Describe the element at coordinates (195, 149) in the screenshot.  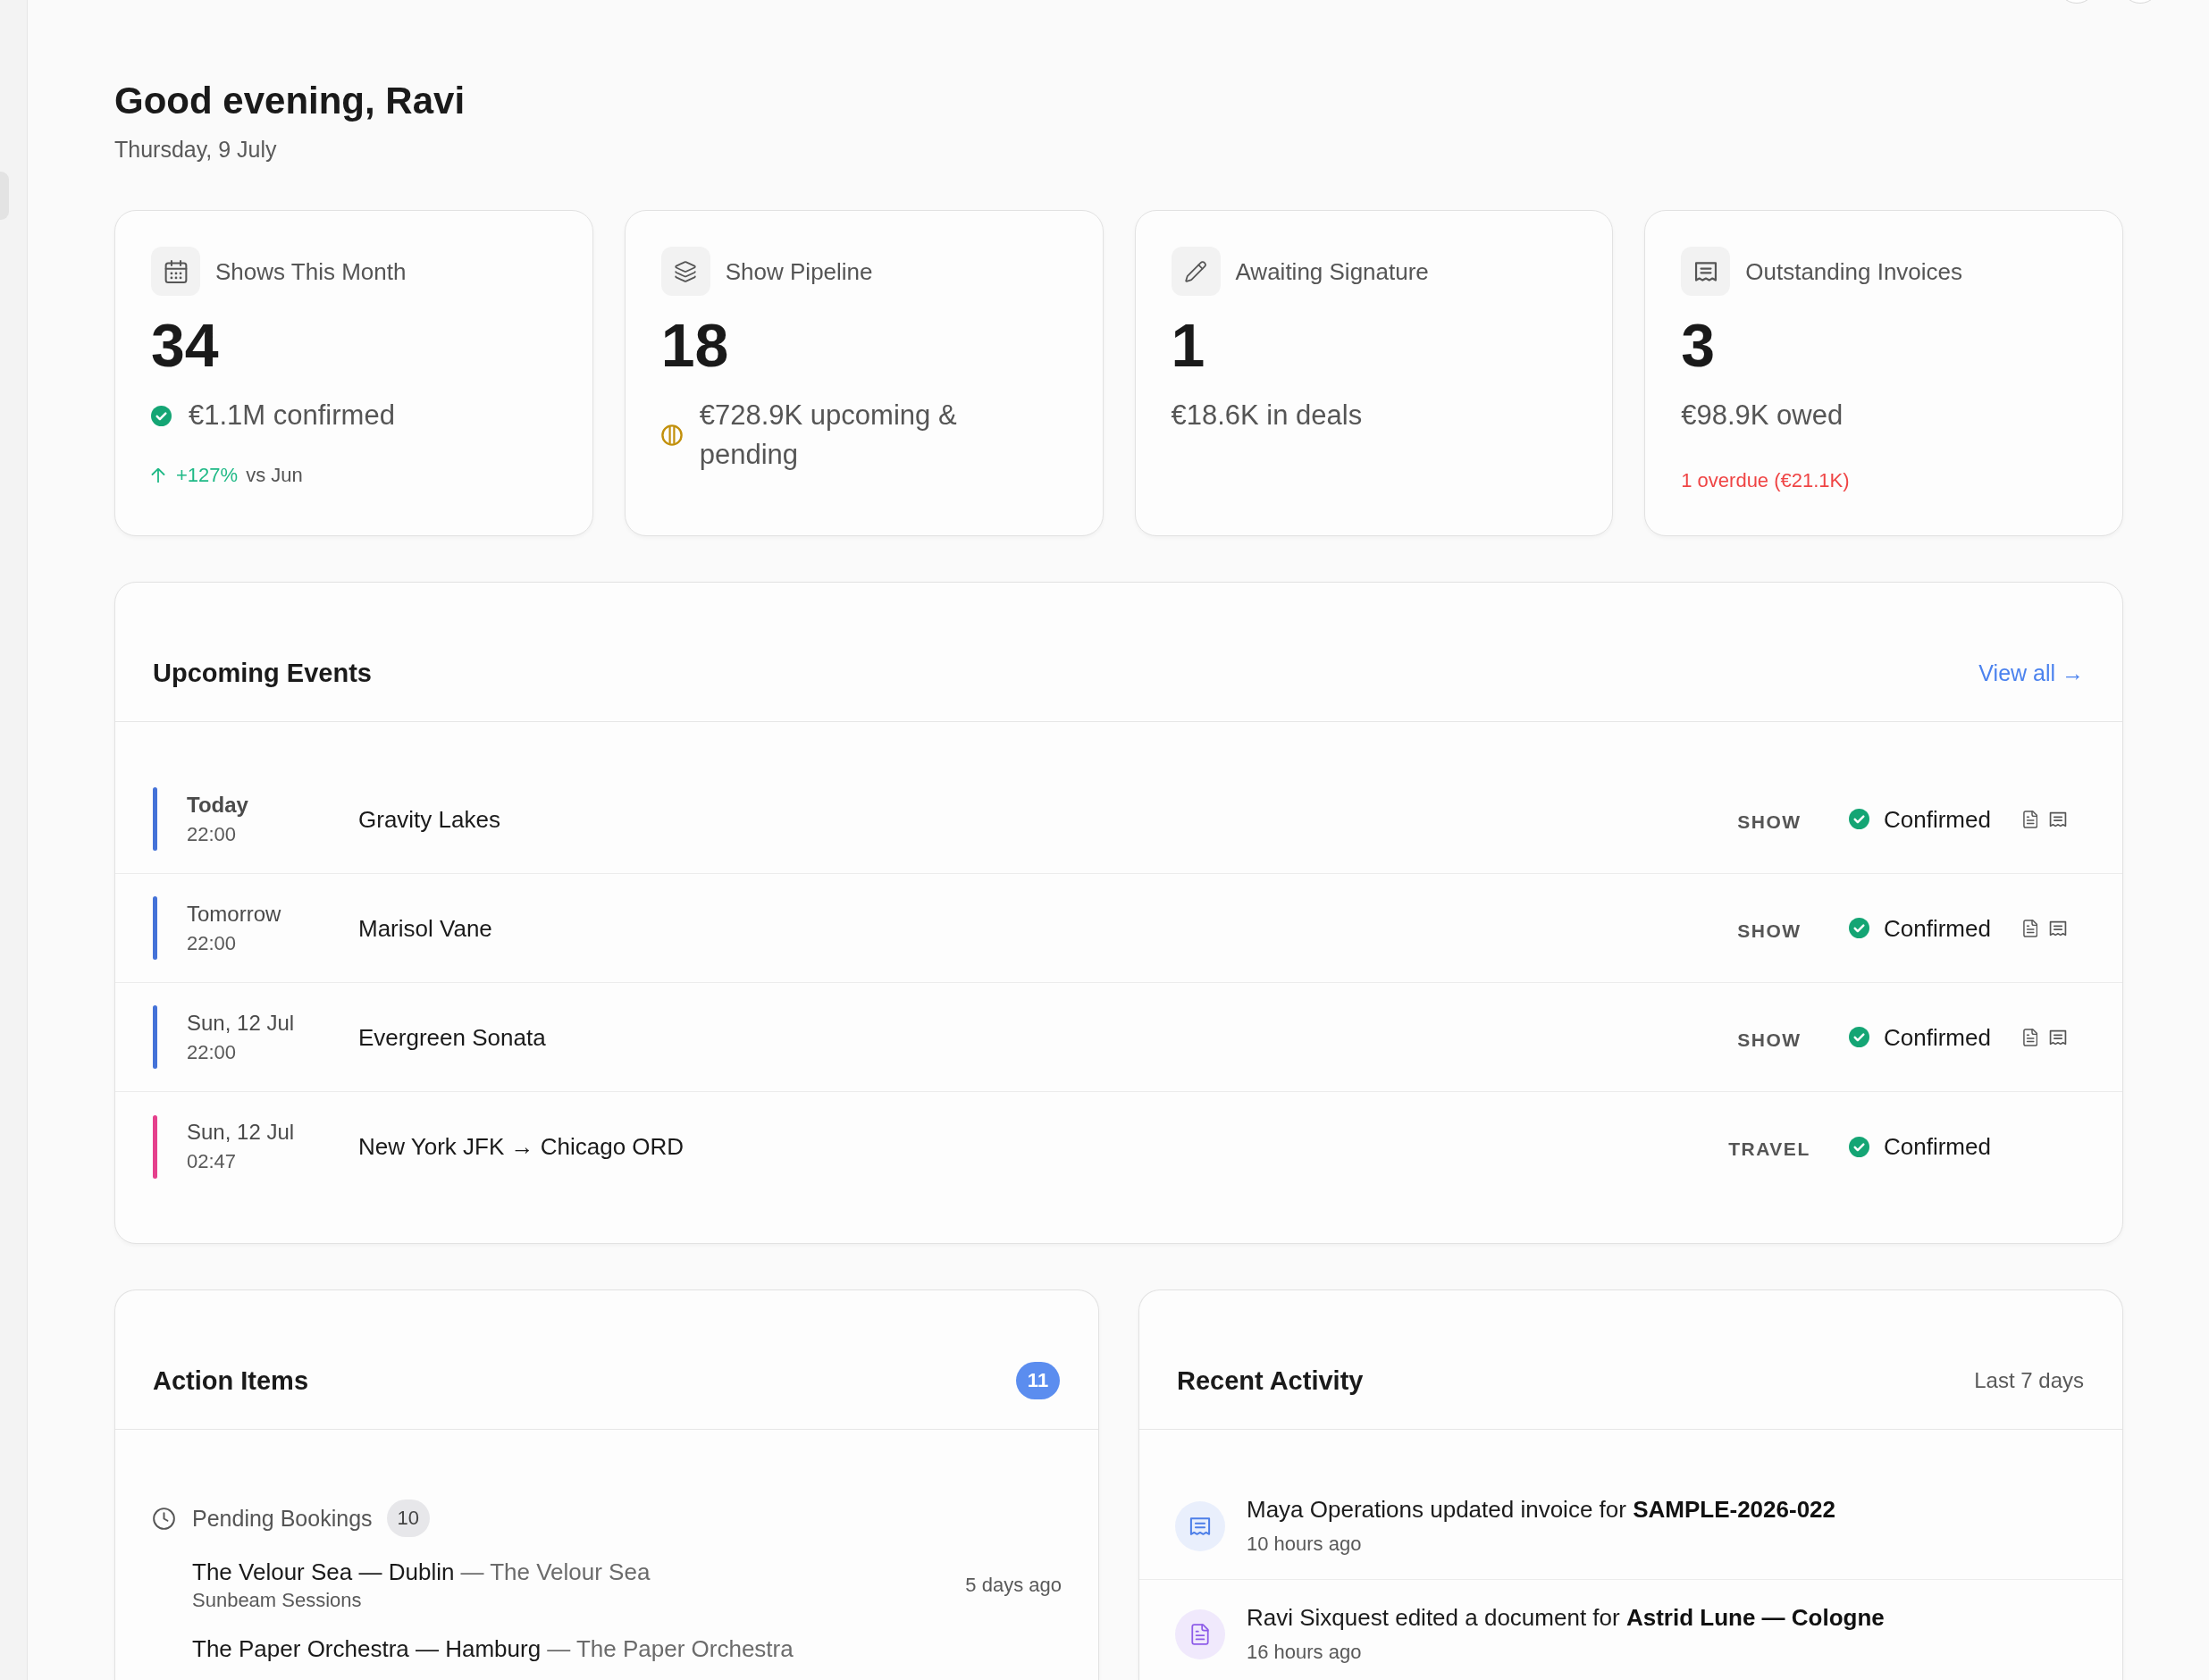
I see `date-text: Thursday, 9 July` at that location.